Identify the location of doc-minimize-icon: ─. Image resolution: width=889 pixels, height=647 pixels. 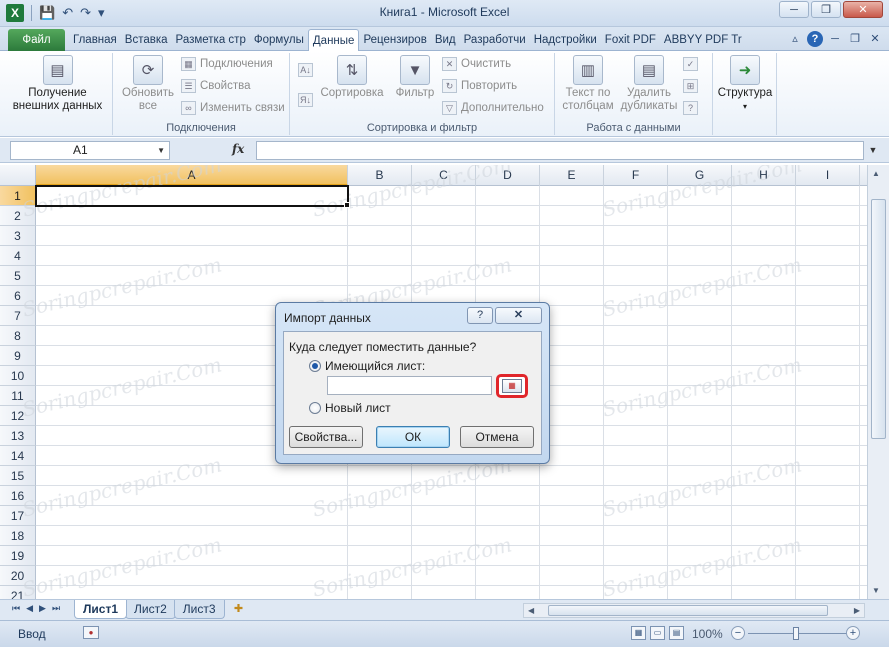
(835, 39).